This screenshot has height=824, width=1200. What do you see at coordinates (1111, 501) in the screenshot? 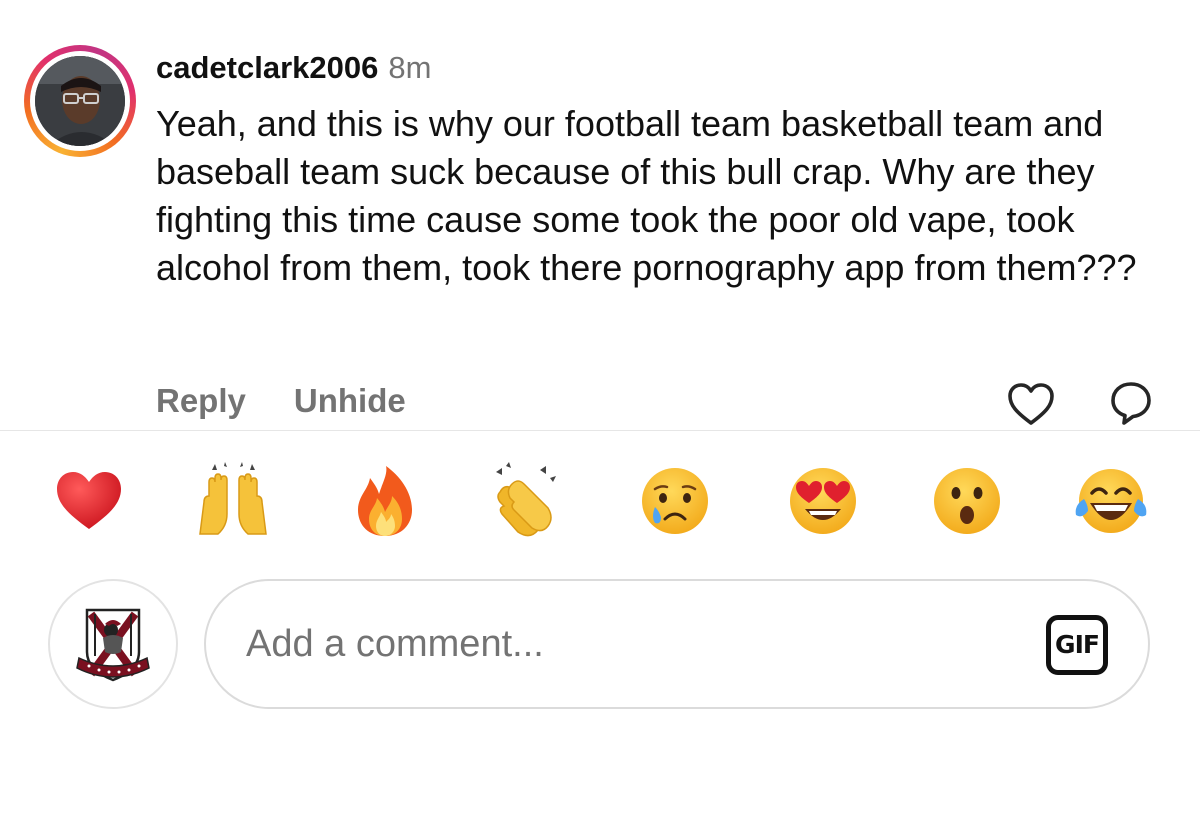
I see `tears-of-joy-emoji` at bounding box center [1111, 501].